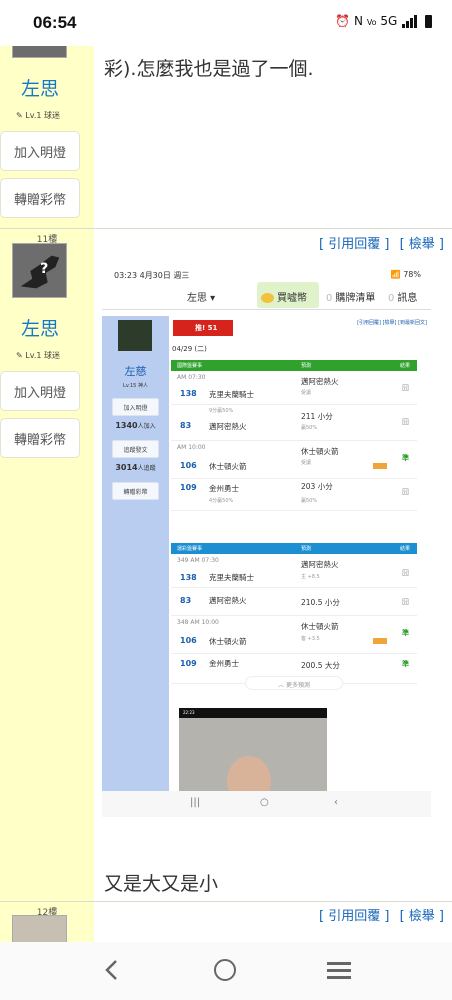 The image size is (452, 1000). Describe the element at coordinates (135, 407) in the screenshot. I see `embedded-follow-button: 加入明燈` at that location.